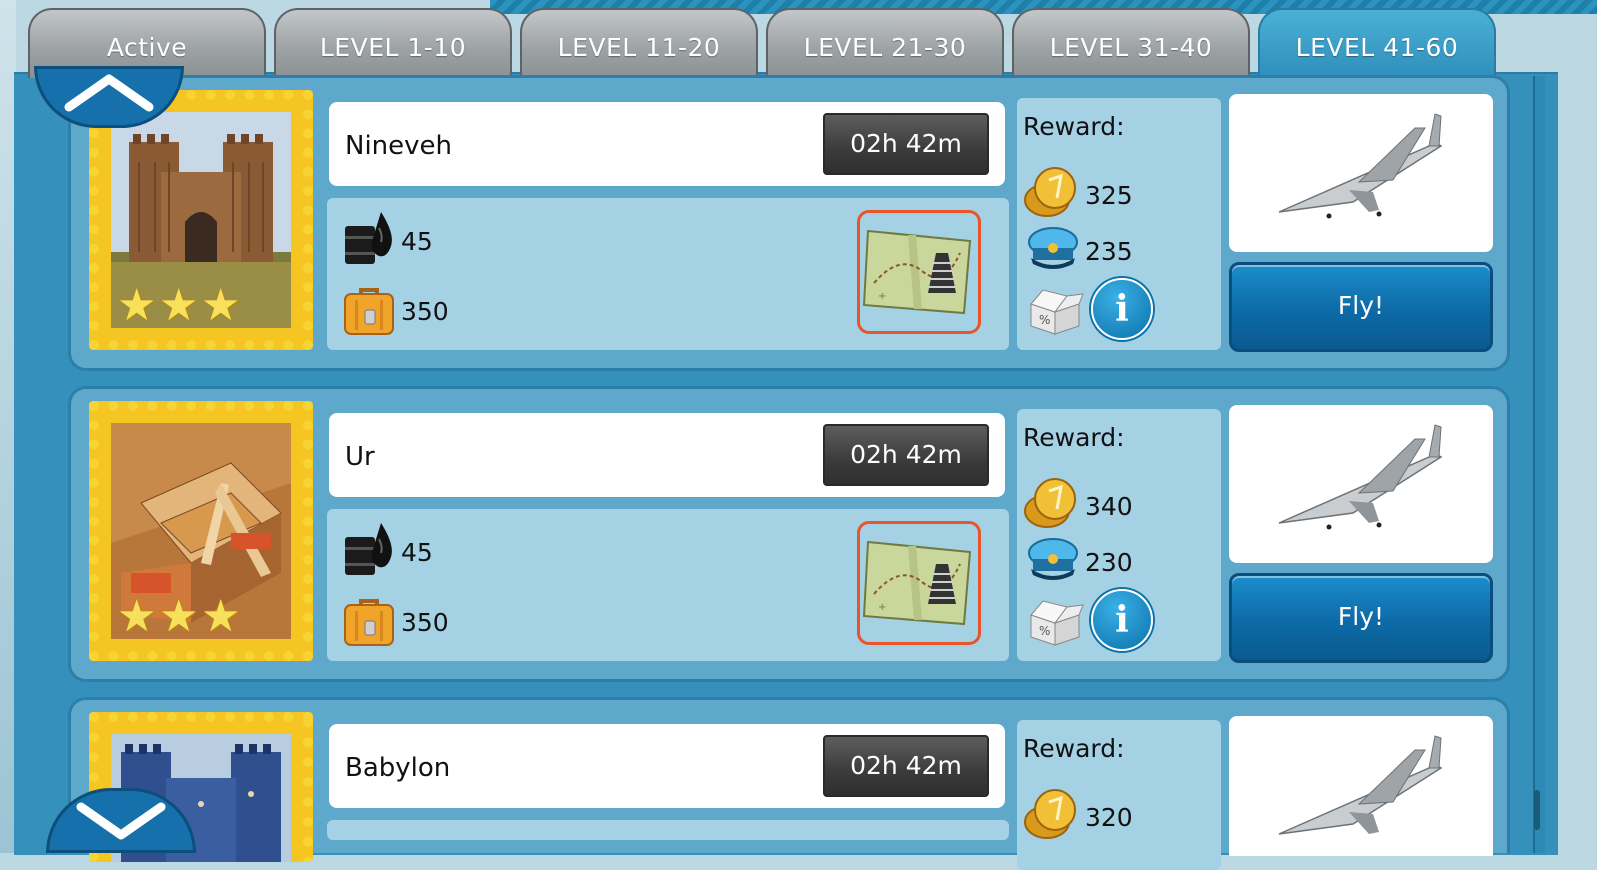 The width and height of the screenshot is (1597, 870). Describe the element at coordinates (668, 830) in the screenshot. I see `flight-costs` at that location.